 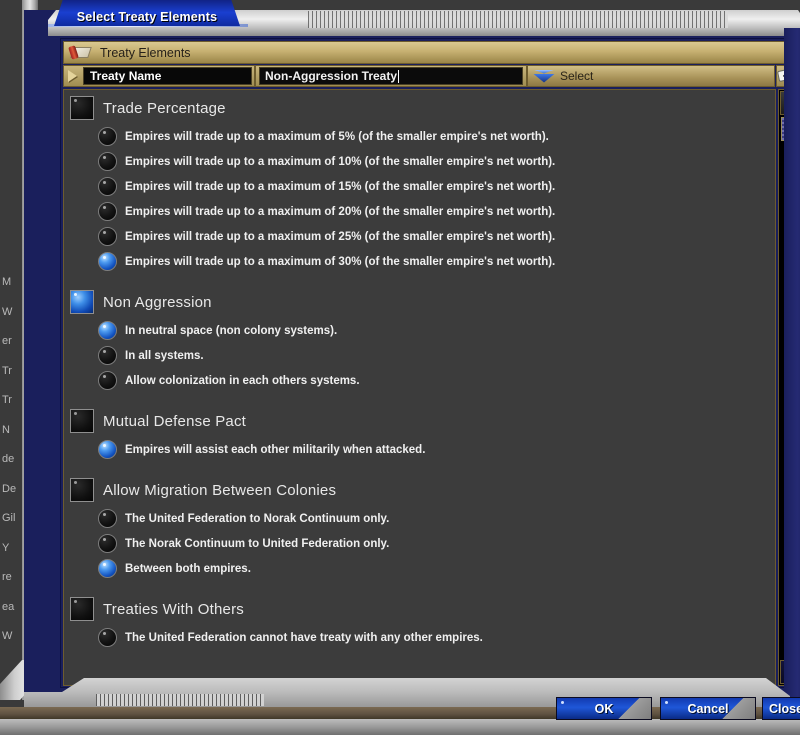 I want to click on treaty-group-header: Treaties With Others, so click(x=422, y=609).